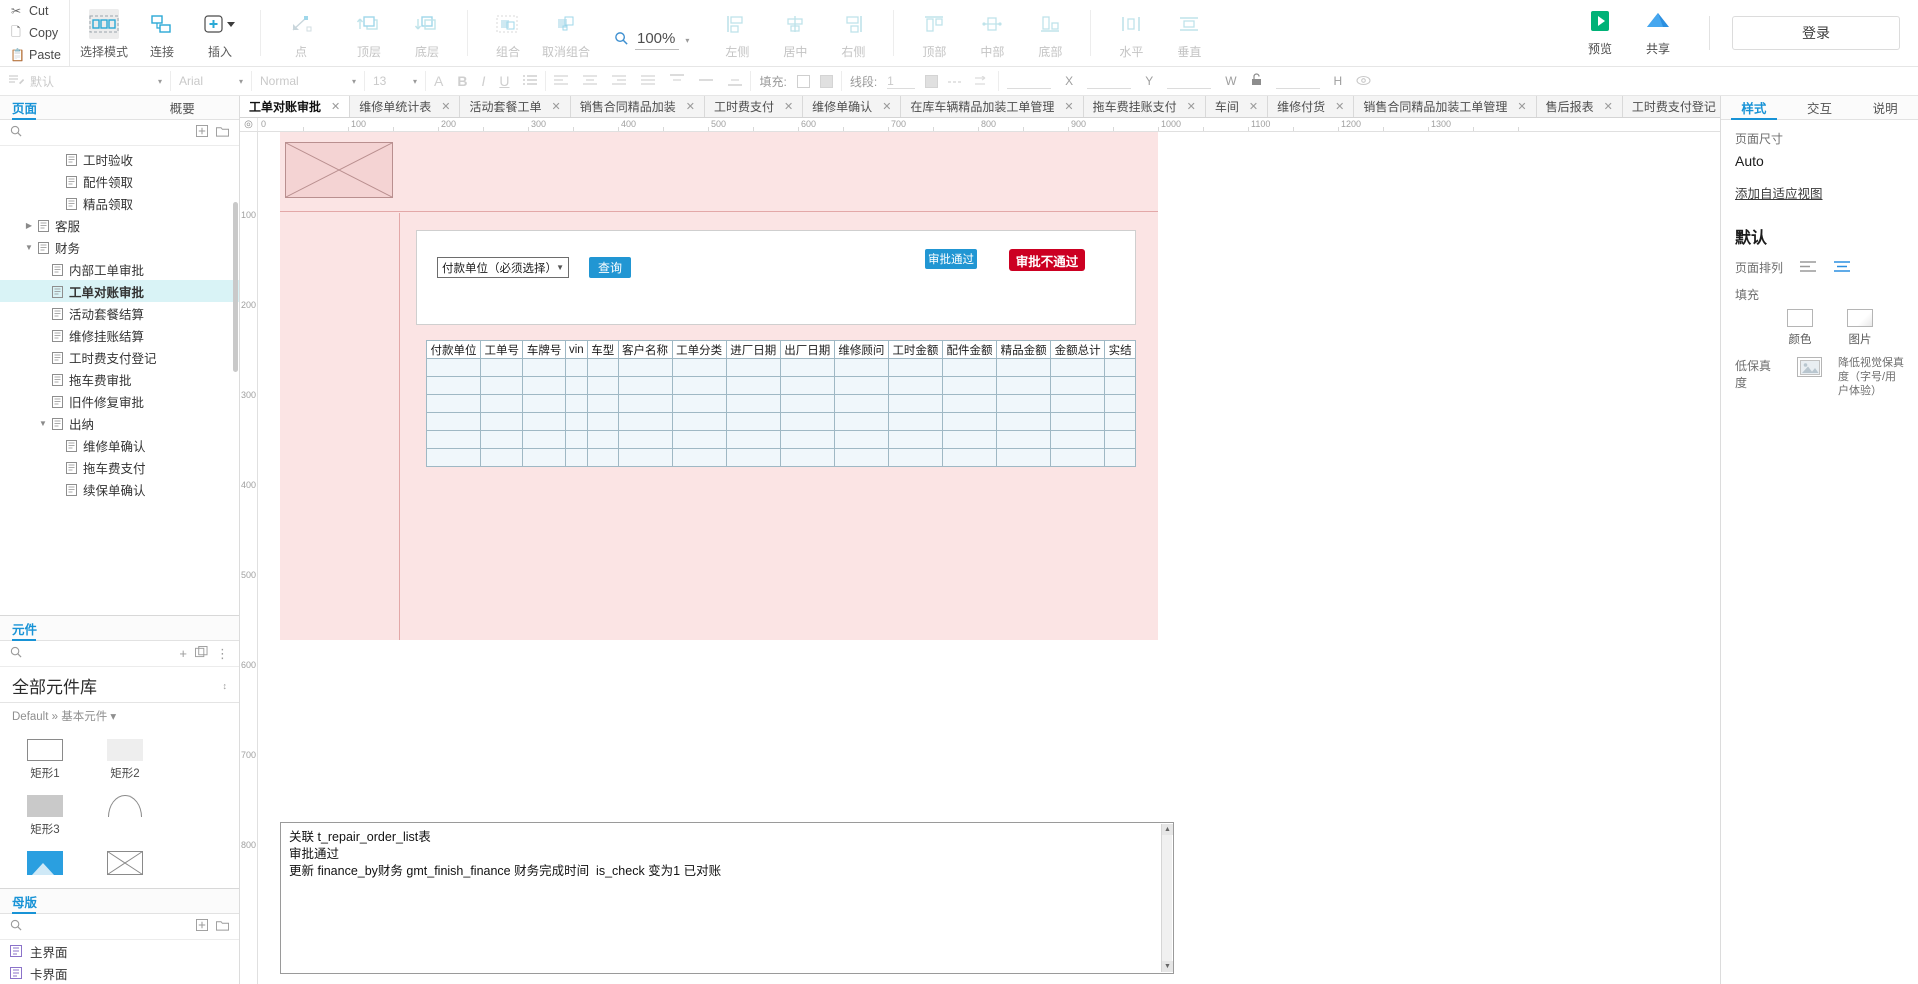  I want to click on add-page-icon, so click(202, 132).